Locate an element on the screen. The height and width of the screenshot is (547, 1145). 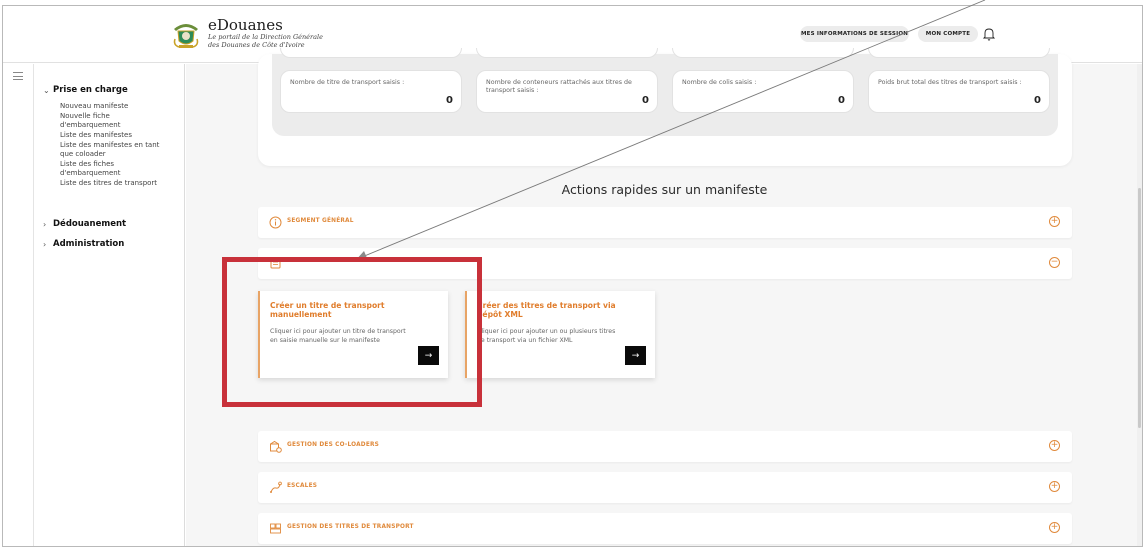
stat-colis: Nombre de colis saisis : 0 is located at coordinates (763, 91).